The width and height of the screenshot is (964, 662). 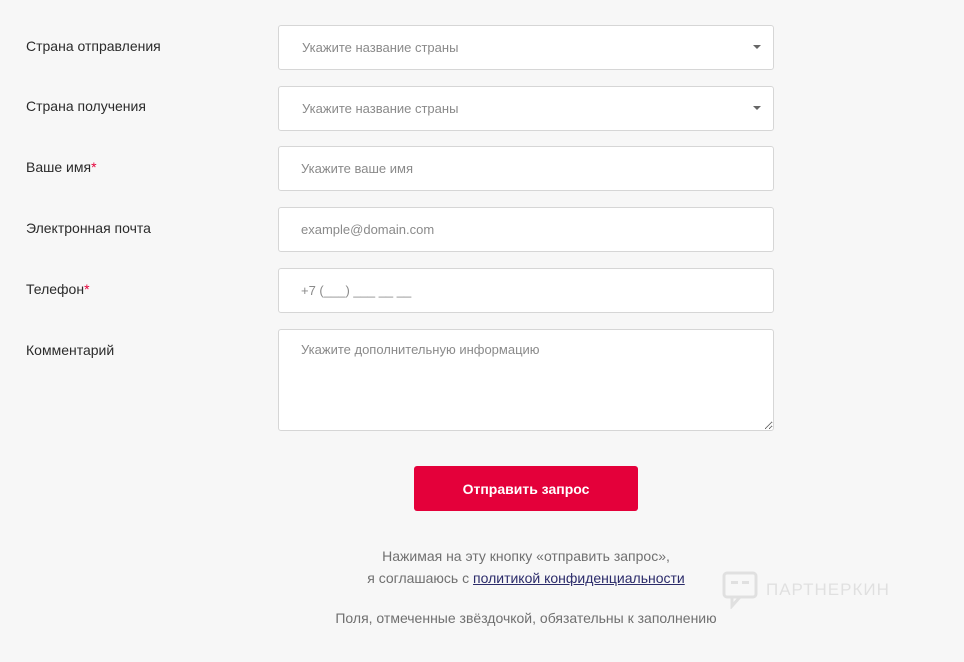 What do you see at coordinates (526, 108) in the screenshot?
I see `to-country-select: Укажите название страны` at bounding box center [526, 108].